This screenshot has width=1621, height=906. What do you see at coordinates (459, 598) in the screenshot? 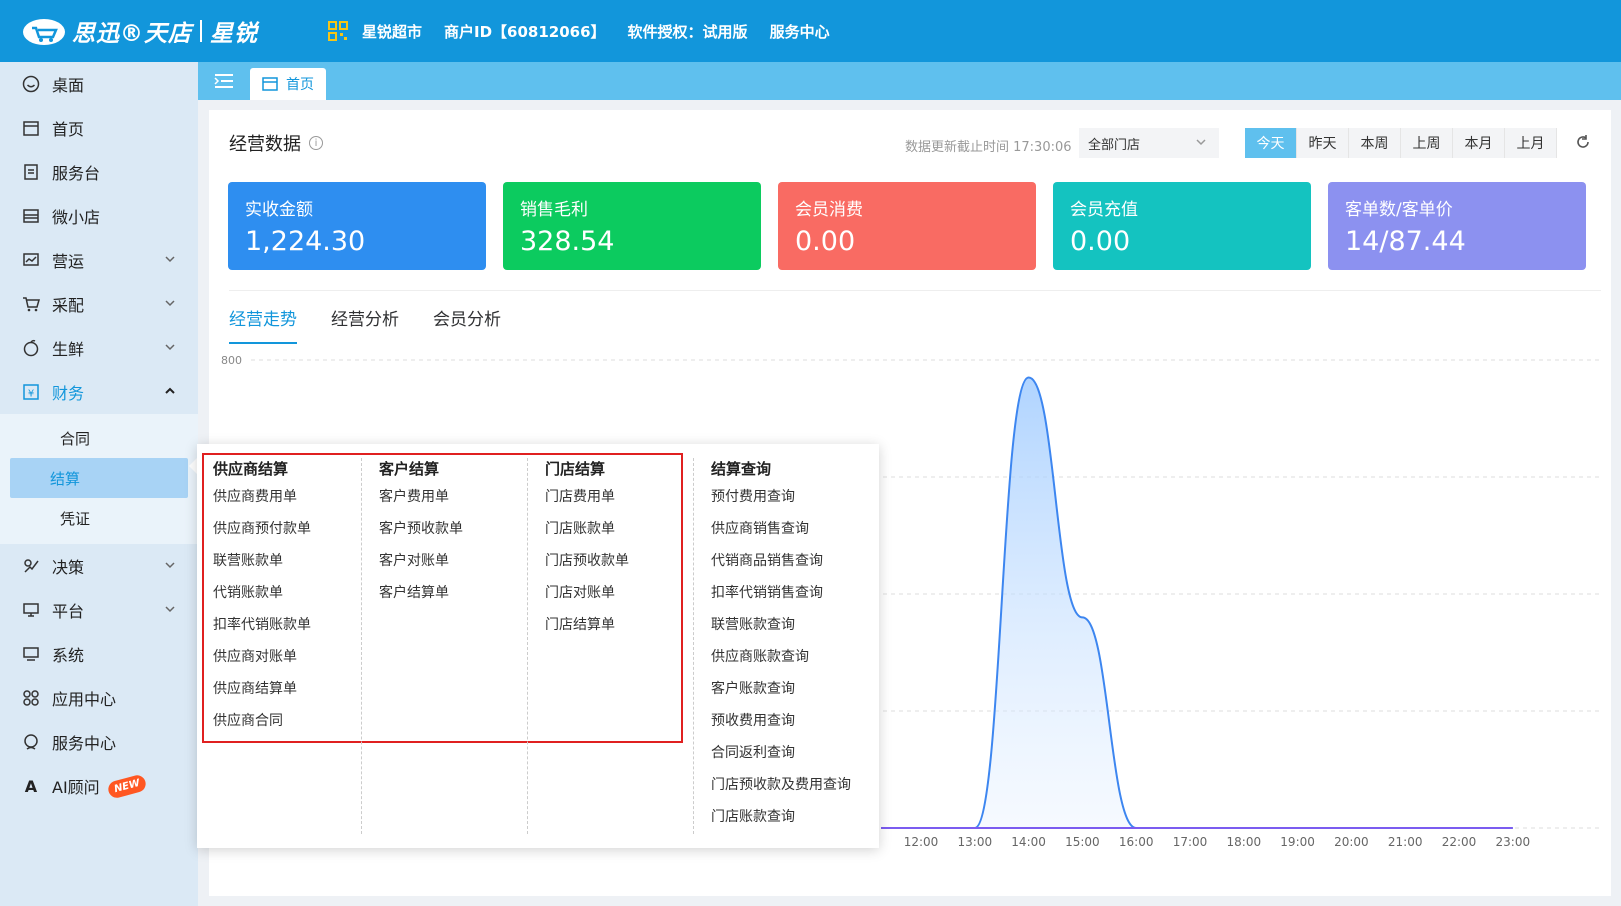
I see `flyout-item: 客户结算单` at bounding box center [459, 598].